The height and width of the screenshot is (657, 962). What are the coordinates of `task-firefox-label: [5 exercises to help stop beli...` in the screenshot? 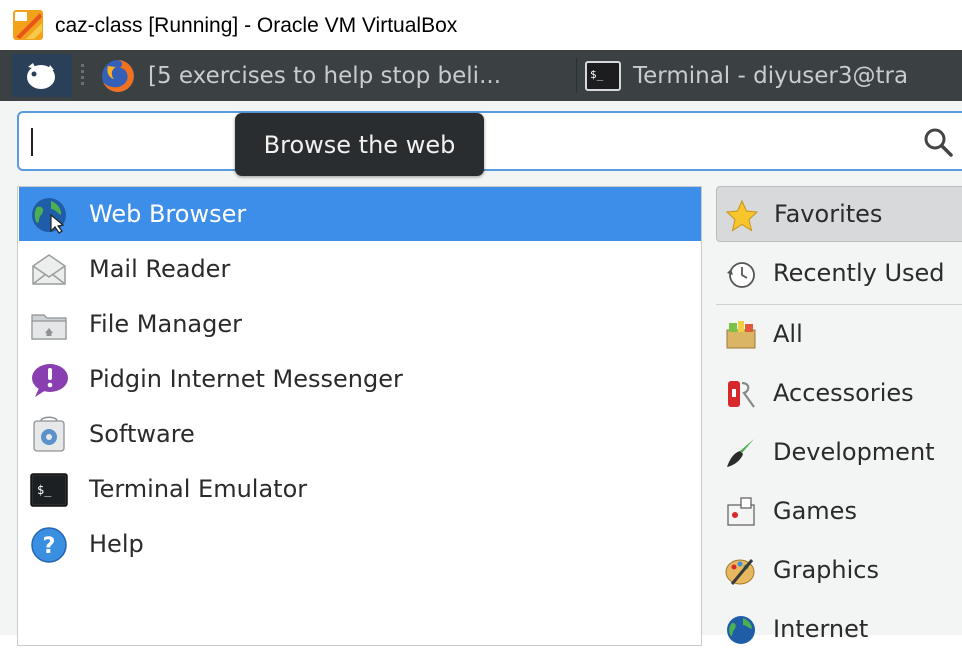 It's located at (325, 75).